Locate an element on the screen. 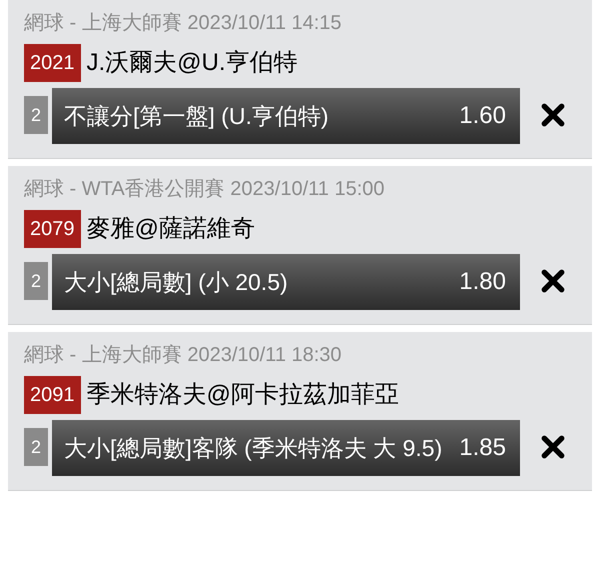  match-name: 季米特洛夫@阿卡拉茲加菲亞 is located at coordinates (242, 395).